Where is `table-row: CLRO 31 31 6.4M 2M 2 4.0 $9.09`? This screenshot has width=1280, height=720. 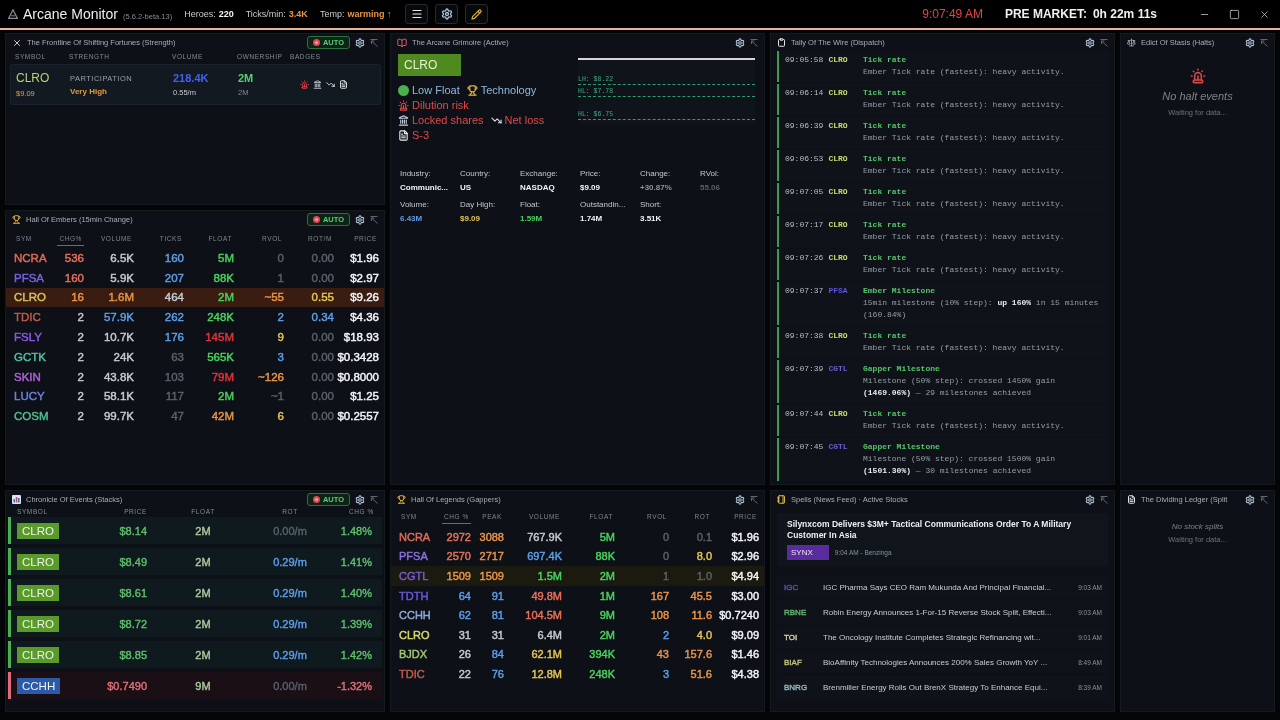 table-row: CLRO 31 31 6.4M 2M 2 4.0 $9.09 is located at coordinates (577, 634).